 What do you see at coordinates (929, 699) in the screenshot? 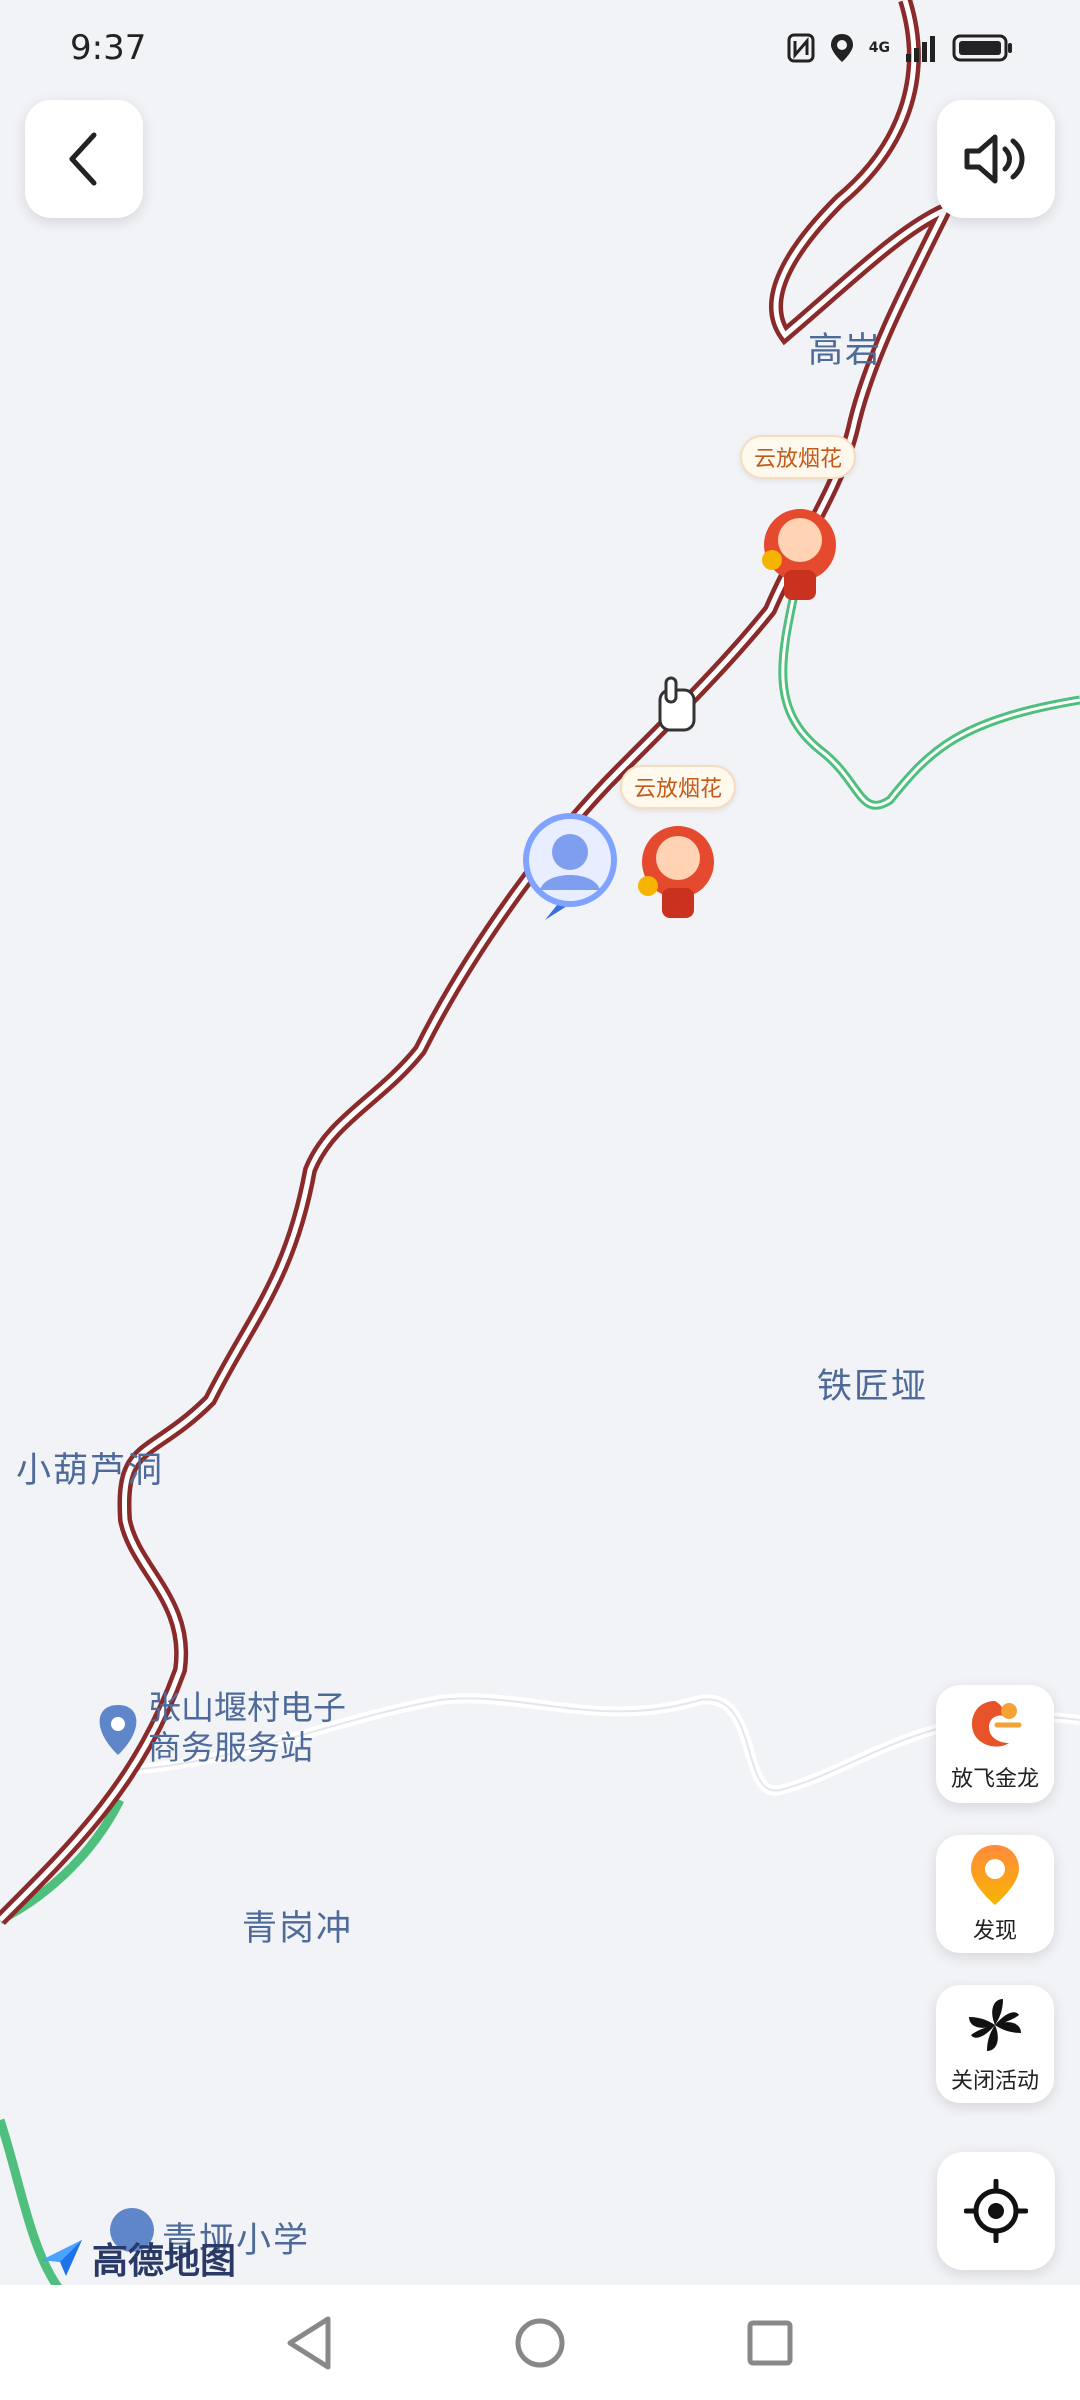
I see `green-road` at bounding box center [929, 699].